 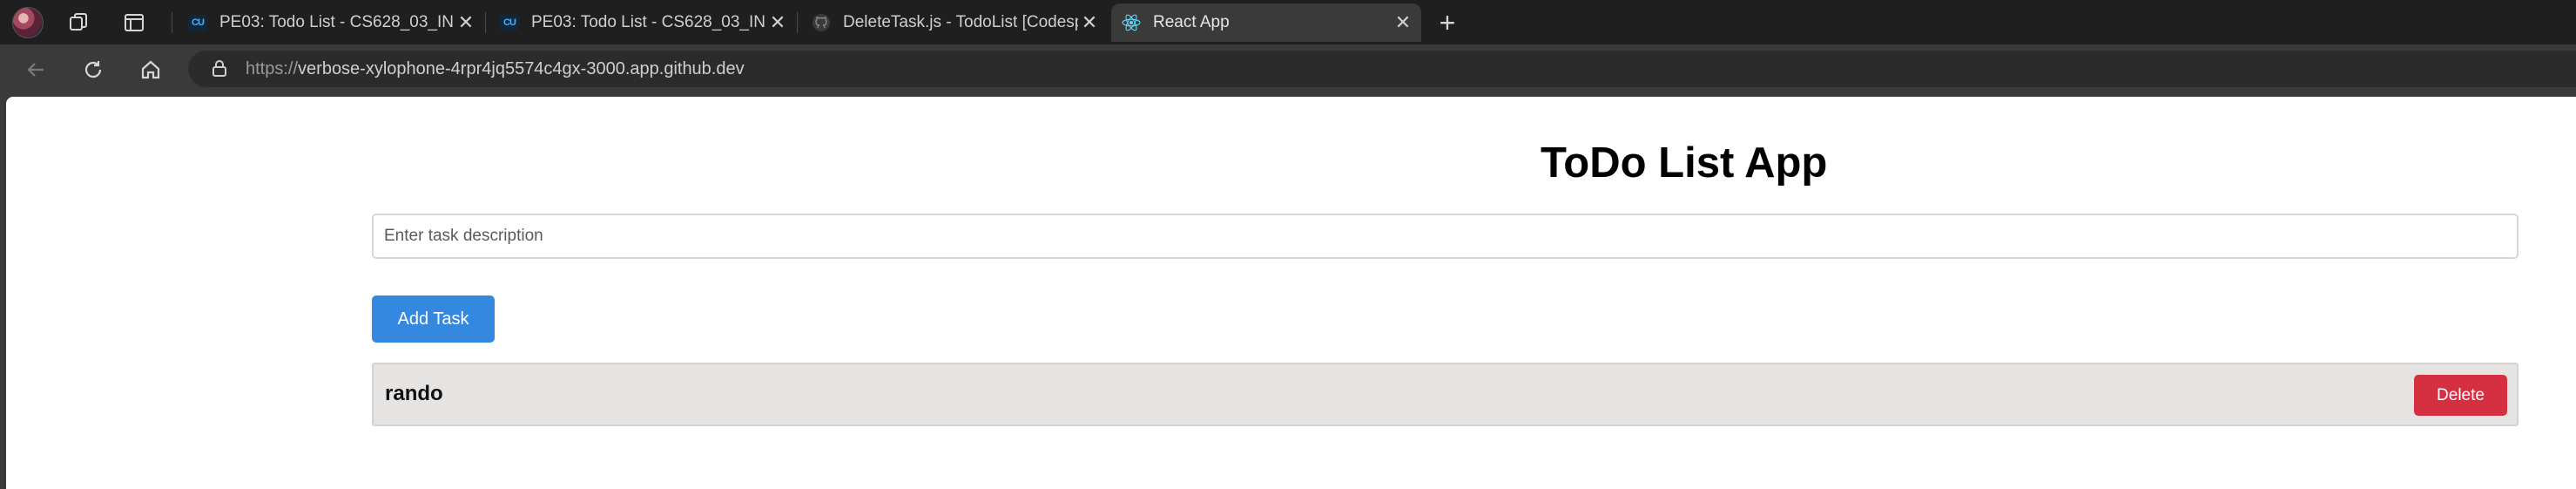 What do you see at coordinates (93, 70) in the screenshot?
I see `refresh-icon` at bounding box center [93, 70].